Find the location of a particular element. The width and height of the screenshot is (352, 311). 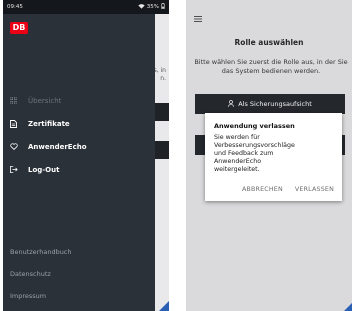

footer-link-datenschutz: Datenschutz is located at coordinates (41, 274).